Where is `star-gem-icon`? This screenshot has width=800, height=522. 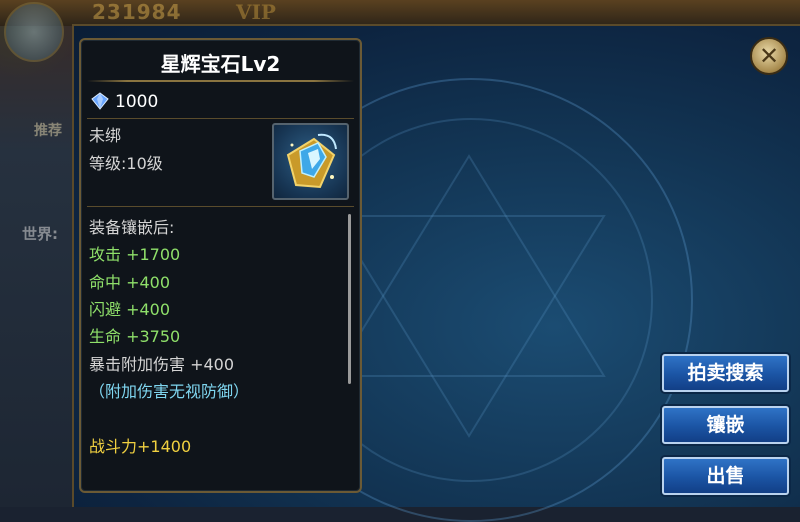
star-gem-icon is located at coordinates (311, 161).